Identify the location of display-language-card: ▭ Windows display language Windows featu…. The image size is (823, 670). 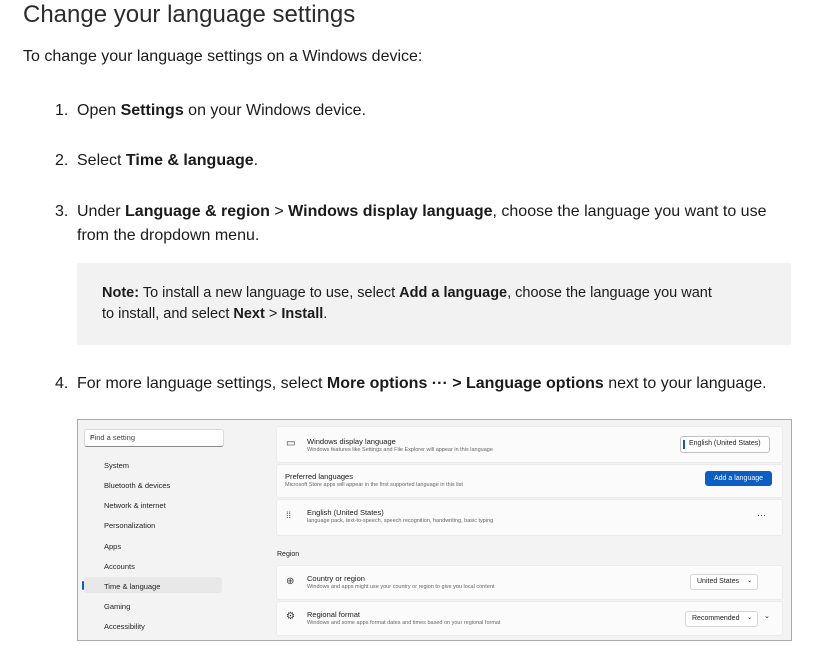
(529, 444).